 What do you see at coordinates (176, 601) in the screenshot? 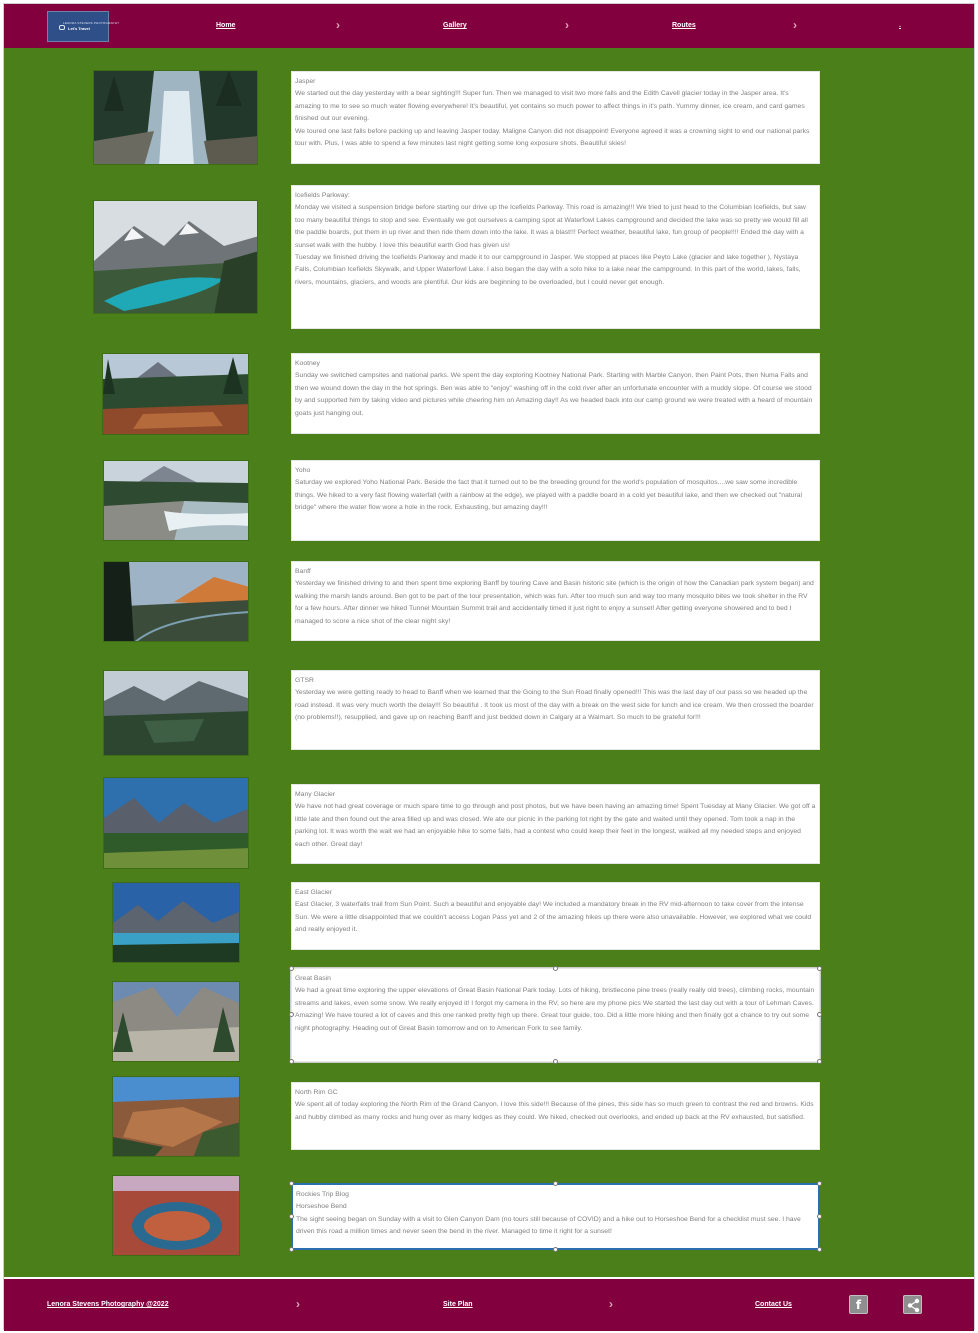
I see `photo-banff` at bounding box center [176, 601].